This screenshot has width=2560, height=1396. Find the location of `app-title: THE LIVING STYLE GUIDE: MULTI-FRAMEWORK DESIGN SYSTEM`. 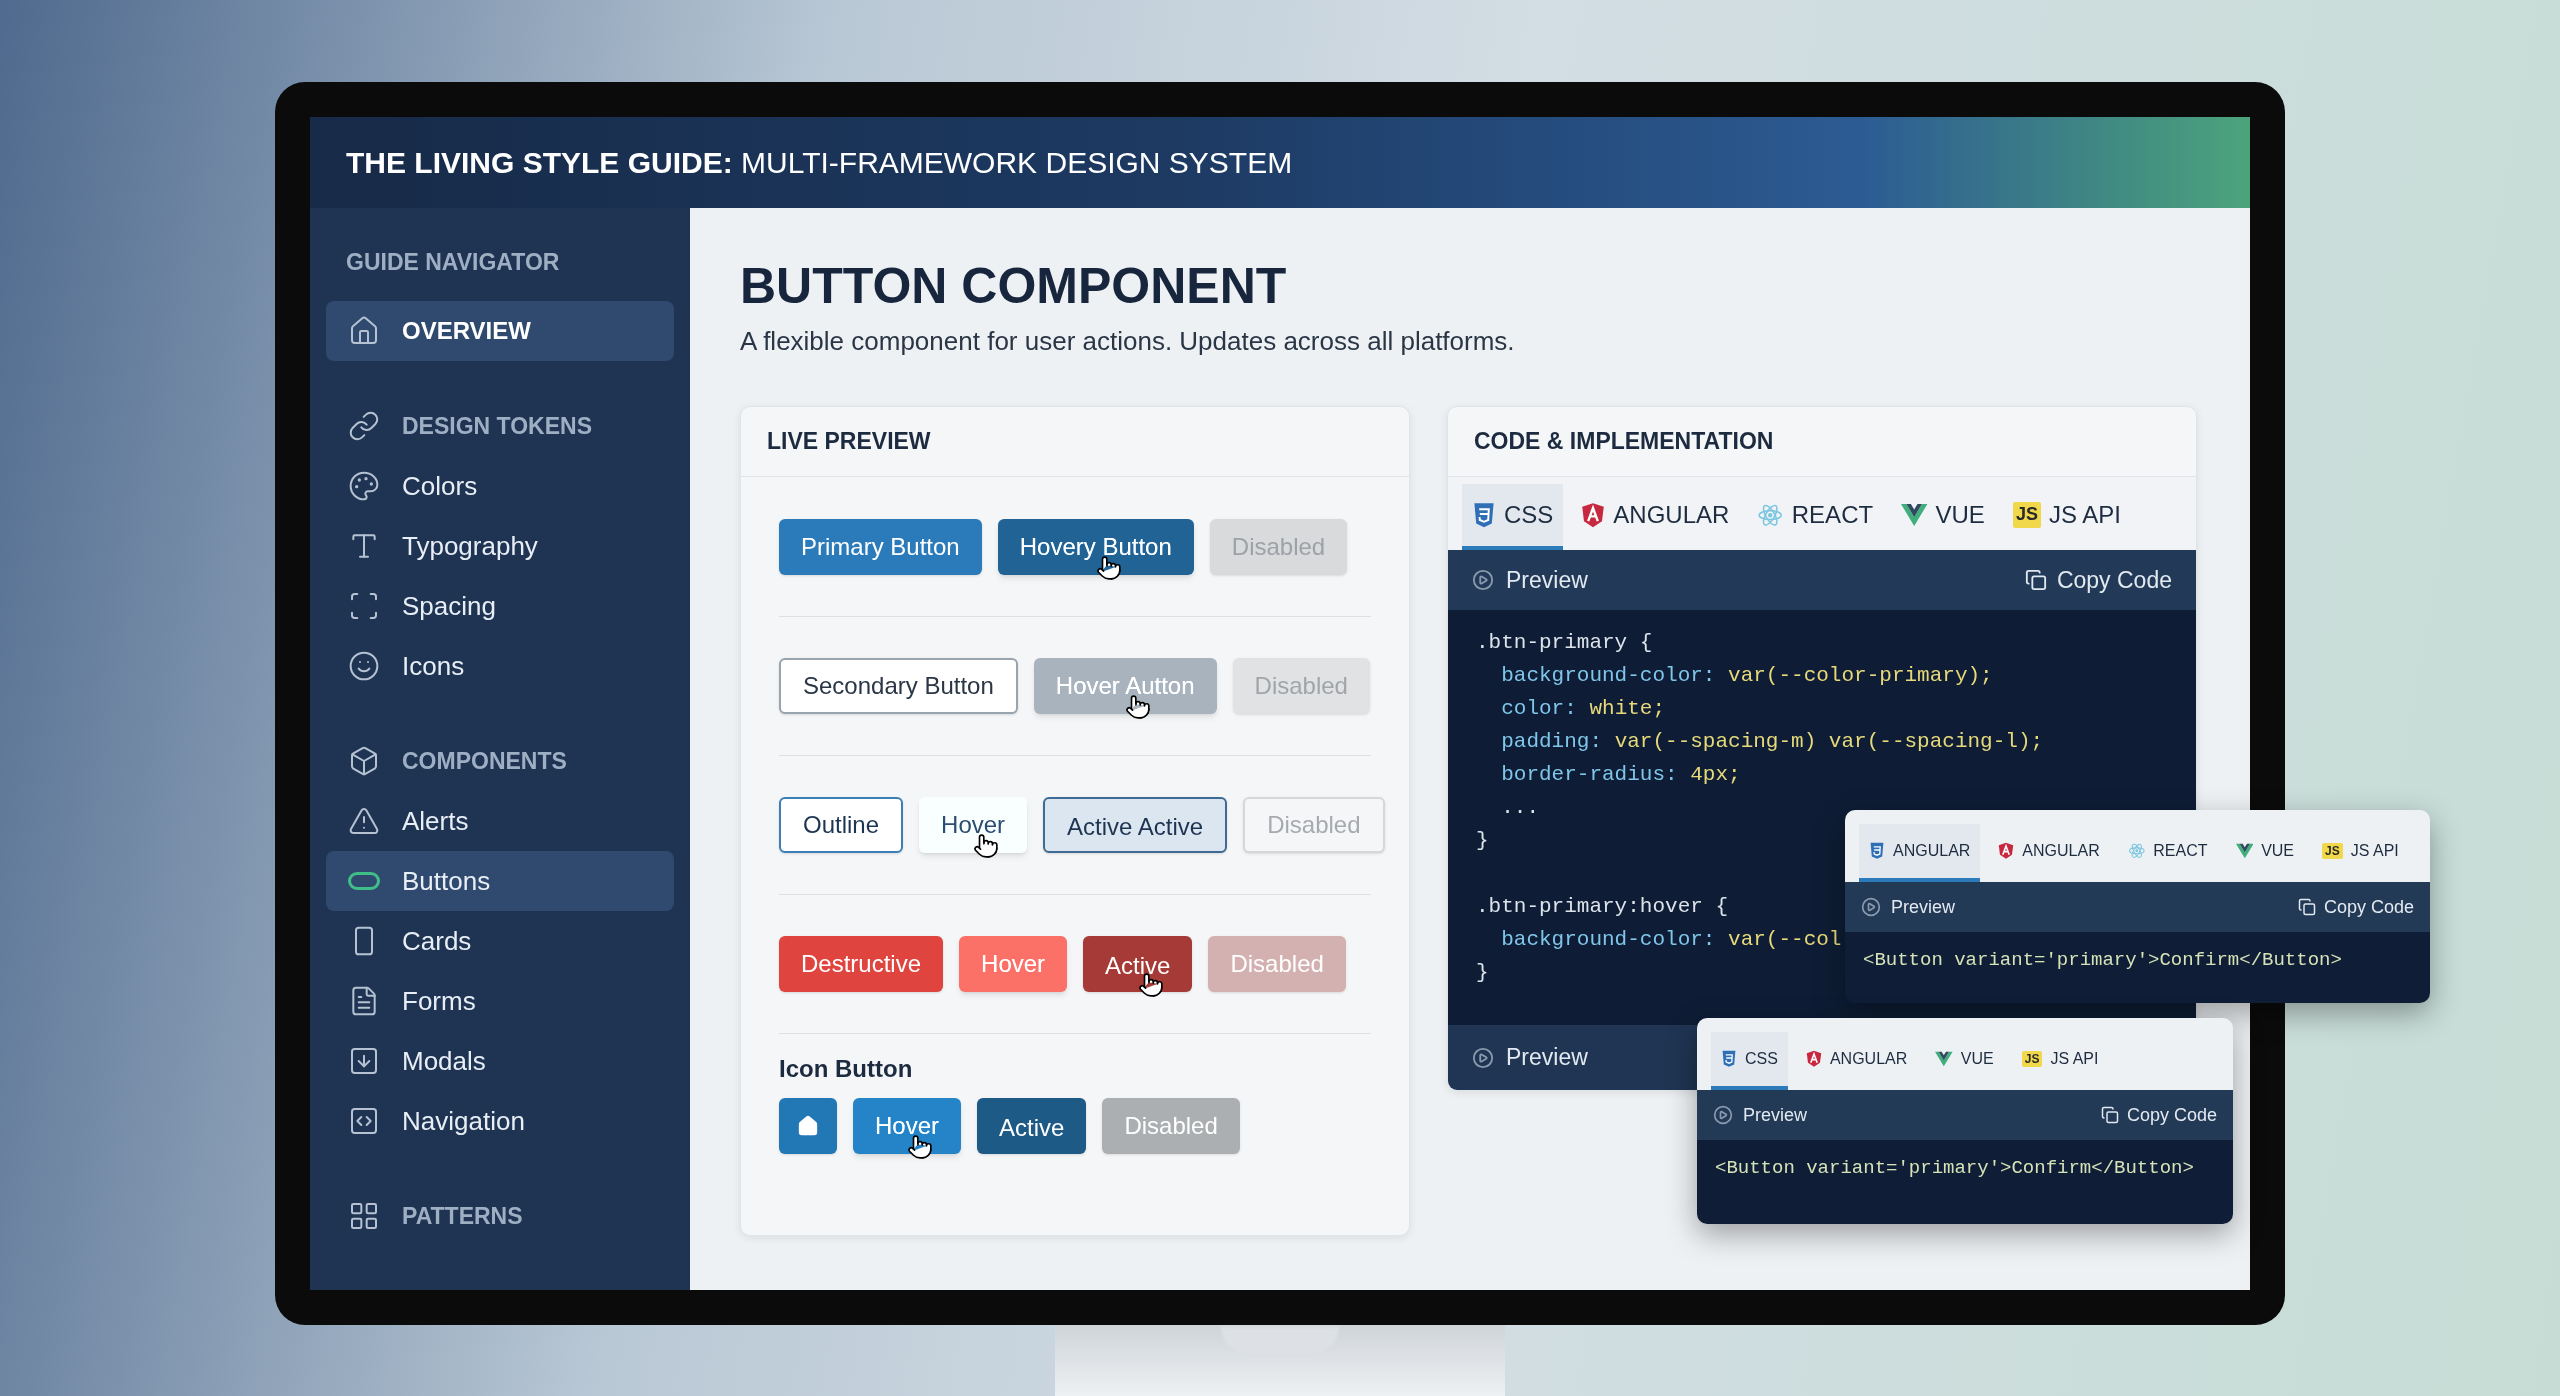

app-title: THE LIVING STYLE GUIDE: MULTI-FRAMEWORK DESIGN SYSTEM is located at coordinates (819, 163).